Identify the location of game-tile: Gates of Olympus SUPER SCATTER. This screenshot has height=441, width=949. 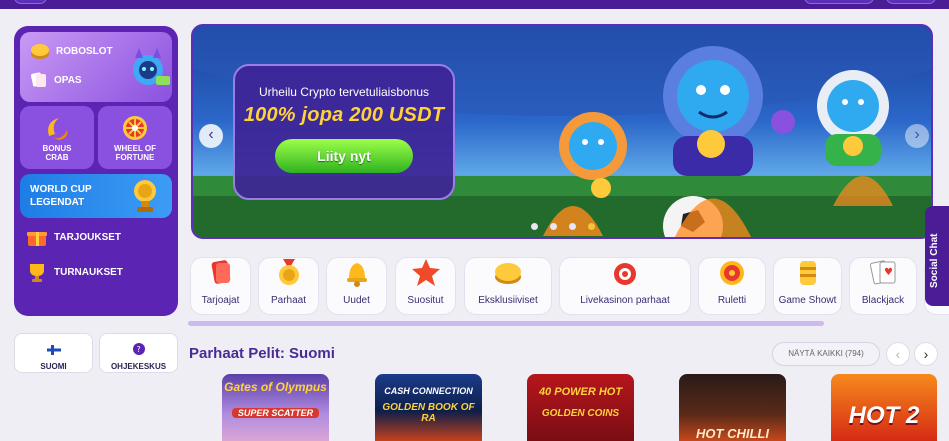
(275, 407).